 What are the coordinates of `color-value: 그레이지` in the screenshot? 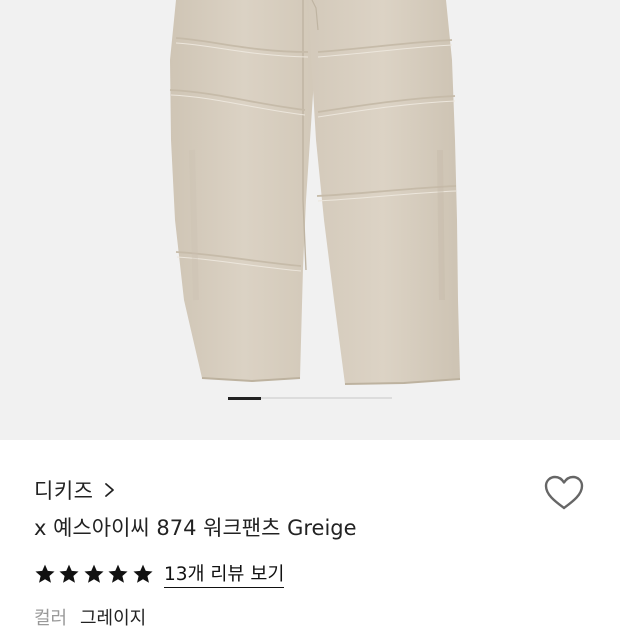 It's located at (113, 618).